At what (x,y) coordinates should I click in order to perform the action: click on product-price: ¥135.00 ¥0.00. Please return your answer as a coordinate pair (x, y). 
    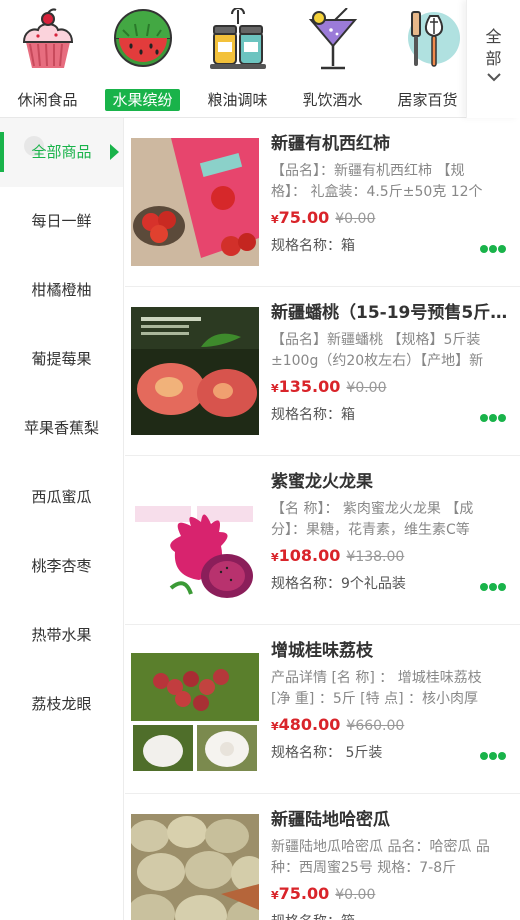
    Looking at the image, I should click on (329, 388).